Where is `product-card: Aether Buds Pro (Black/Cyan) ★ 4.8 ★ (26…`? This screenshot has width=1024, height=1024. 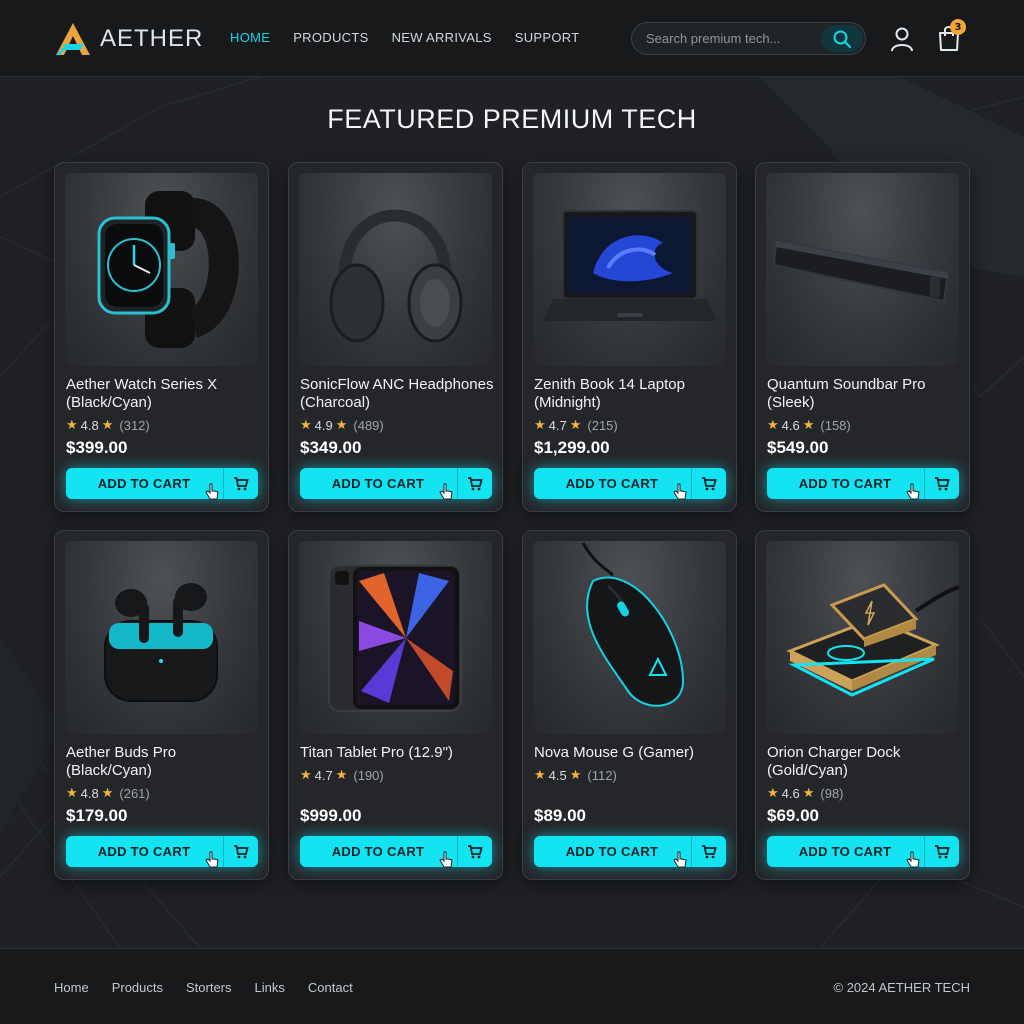
product-card: Aether Buds Pro (Black/Cyan) ★ 4.8 ★ (26… is located at coordinates (161, 705).